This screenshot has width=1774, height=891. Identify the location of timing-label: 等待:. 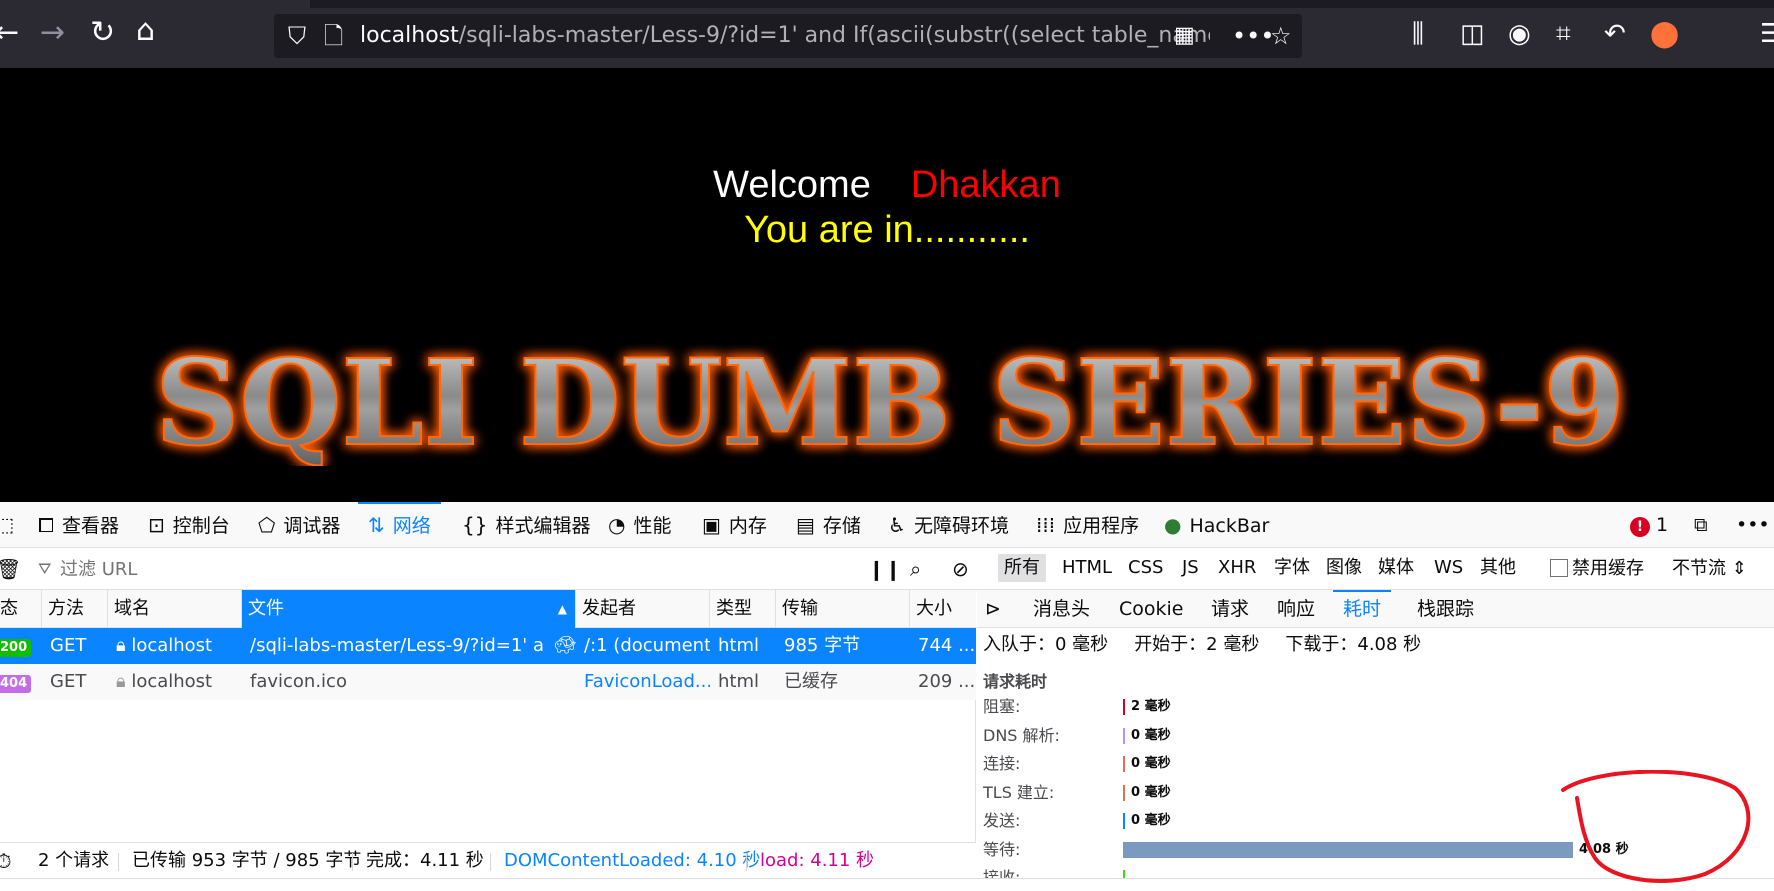
(1002, 849).